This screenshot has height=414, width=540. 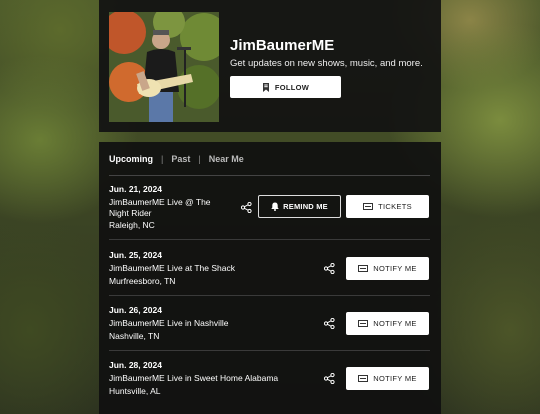 I want to click on event-location: Huntsville, AL, so click(x=135, y=391).